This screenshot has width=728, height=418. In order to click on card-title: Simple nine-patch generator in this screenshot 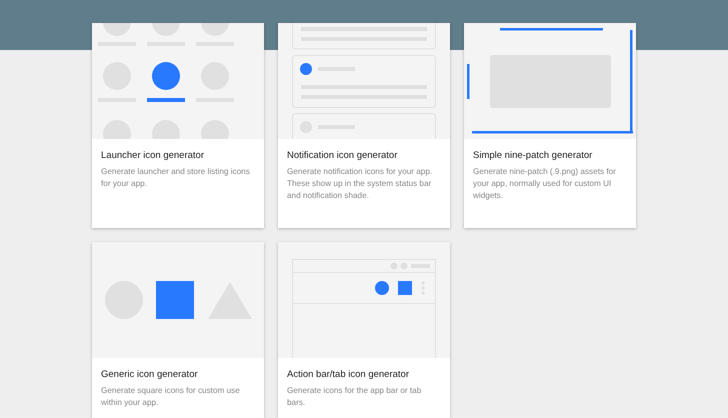, I will do `click(533, 155)`.